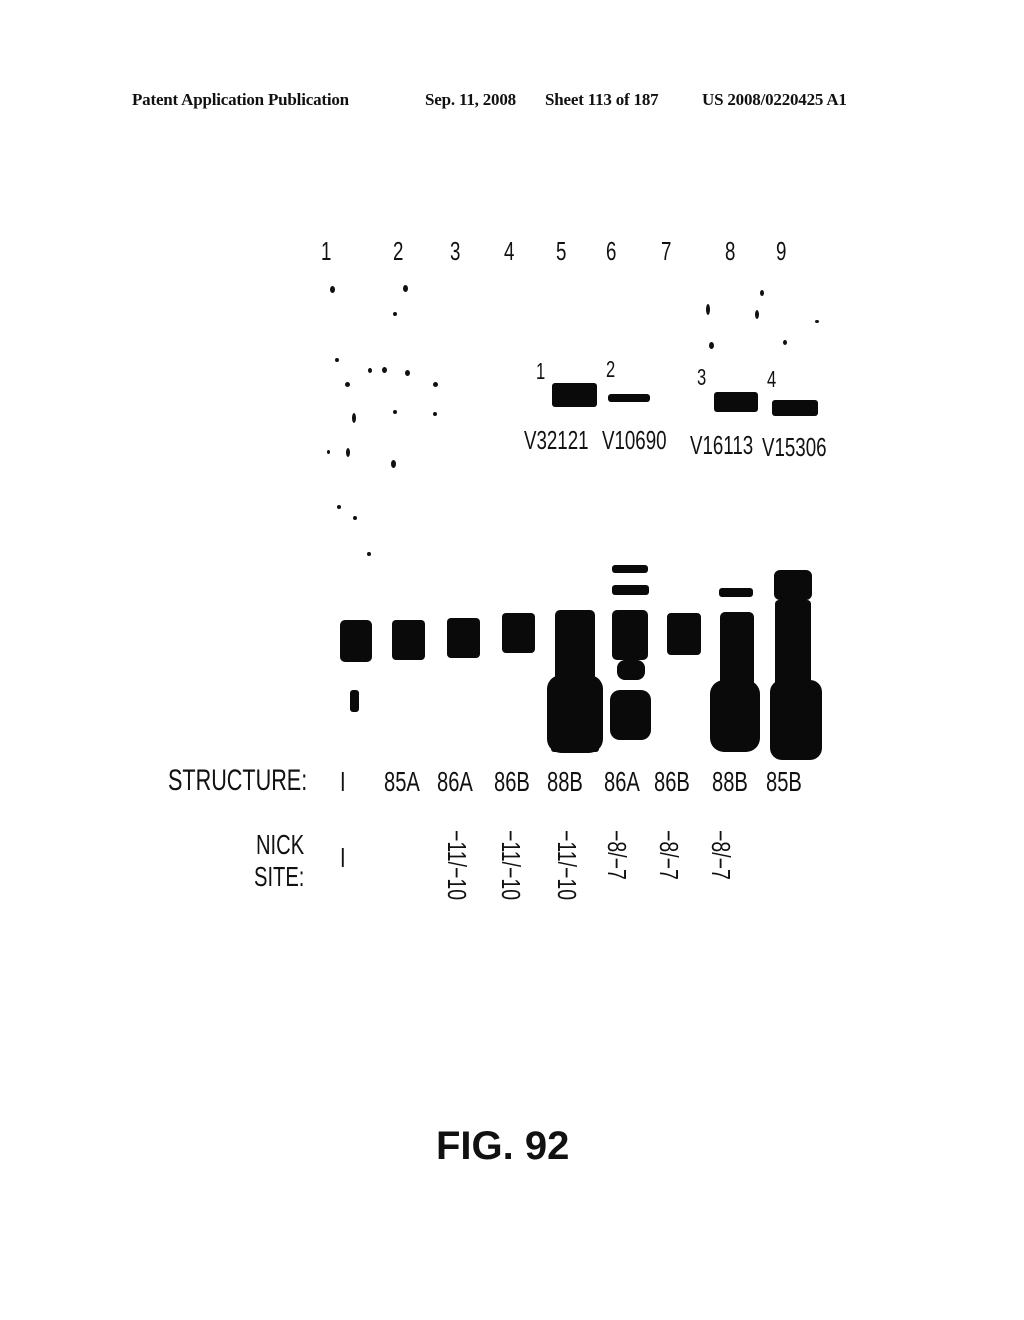  Describe the element at coordinates (402, 781) in the screenshot. I see `structure-value: 85A` at that location.